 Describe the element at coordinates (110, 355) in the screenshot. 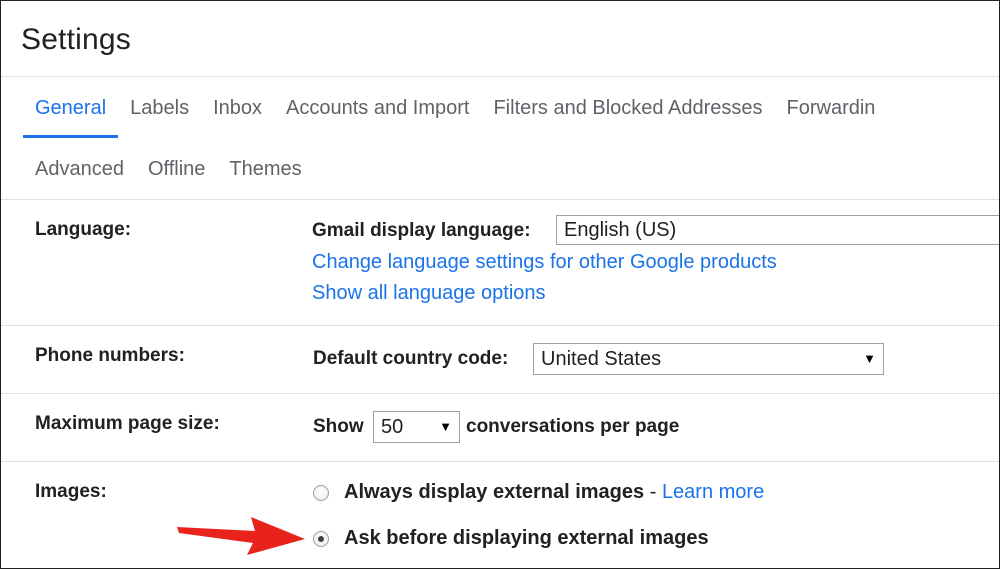

I see `phone-numbers-label: Phone numbers:` at that location.